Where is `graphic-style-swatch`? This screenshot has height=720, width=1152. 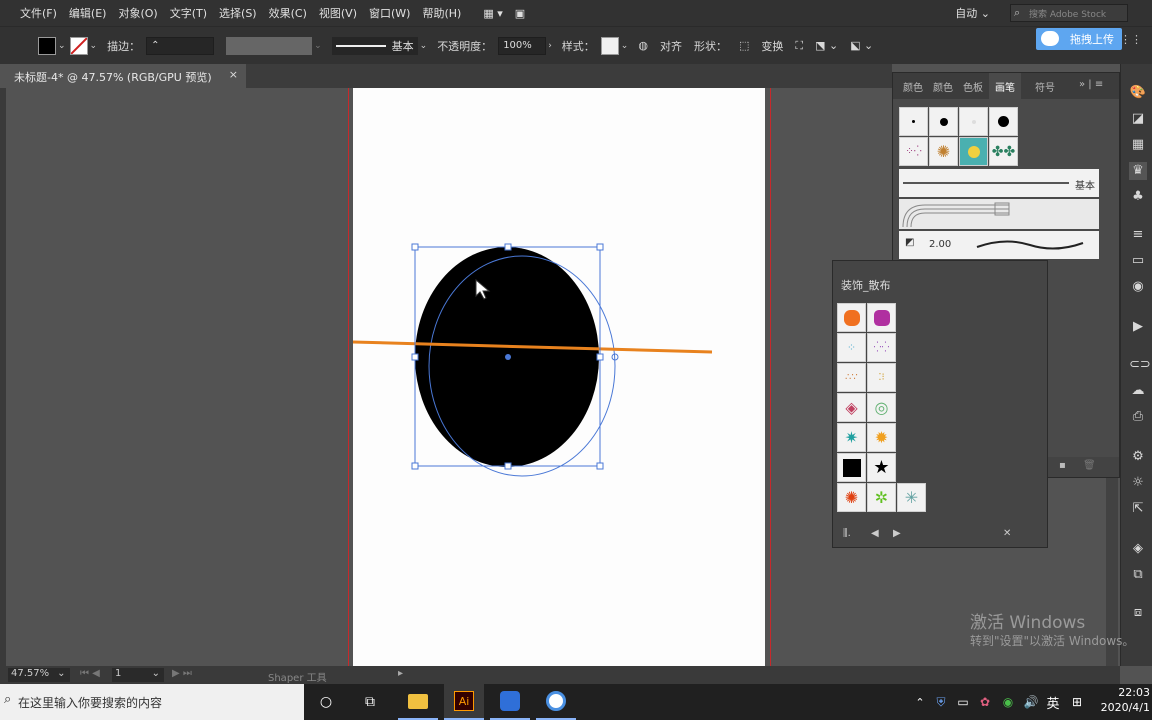
graphic-style-swatch is located at coordinates (609, 45).